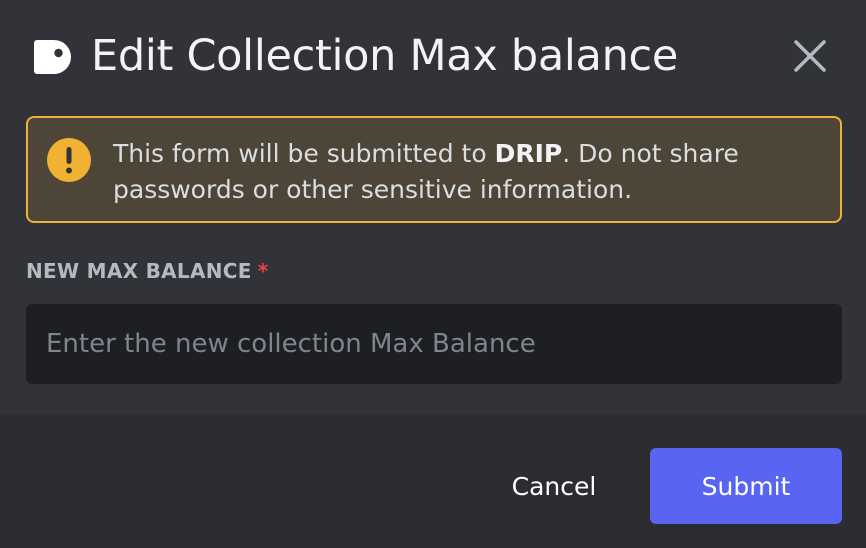 This screenshot has width=866, height=548. I want to click on submit-button: Submit, so click(746, 486).